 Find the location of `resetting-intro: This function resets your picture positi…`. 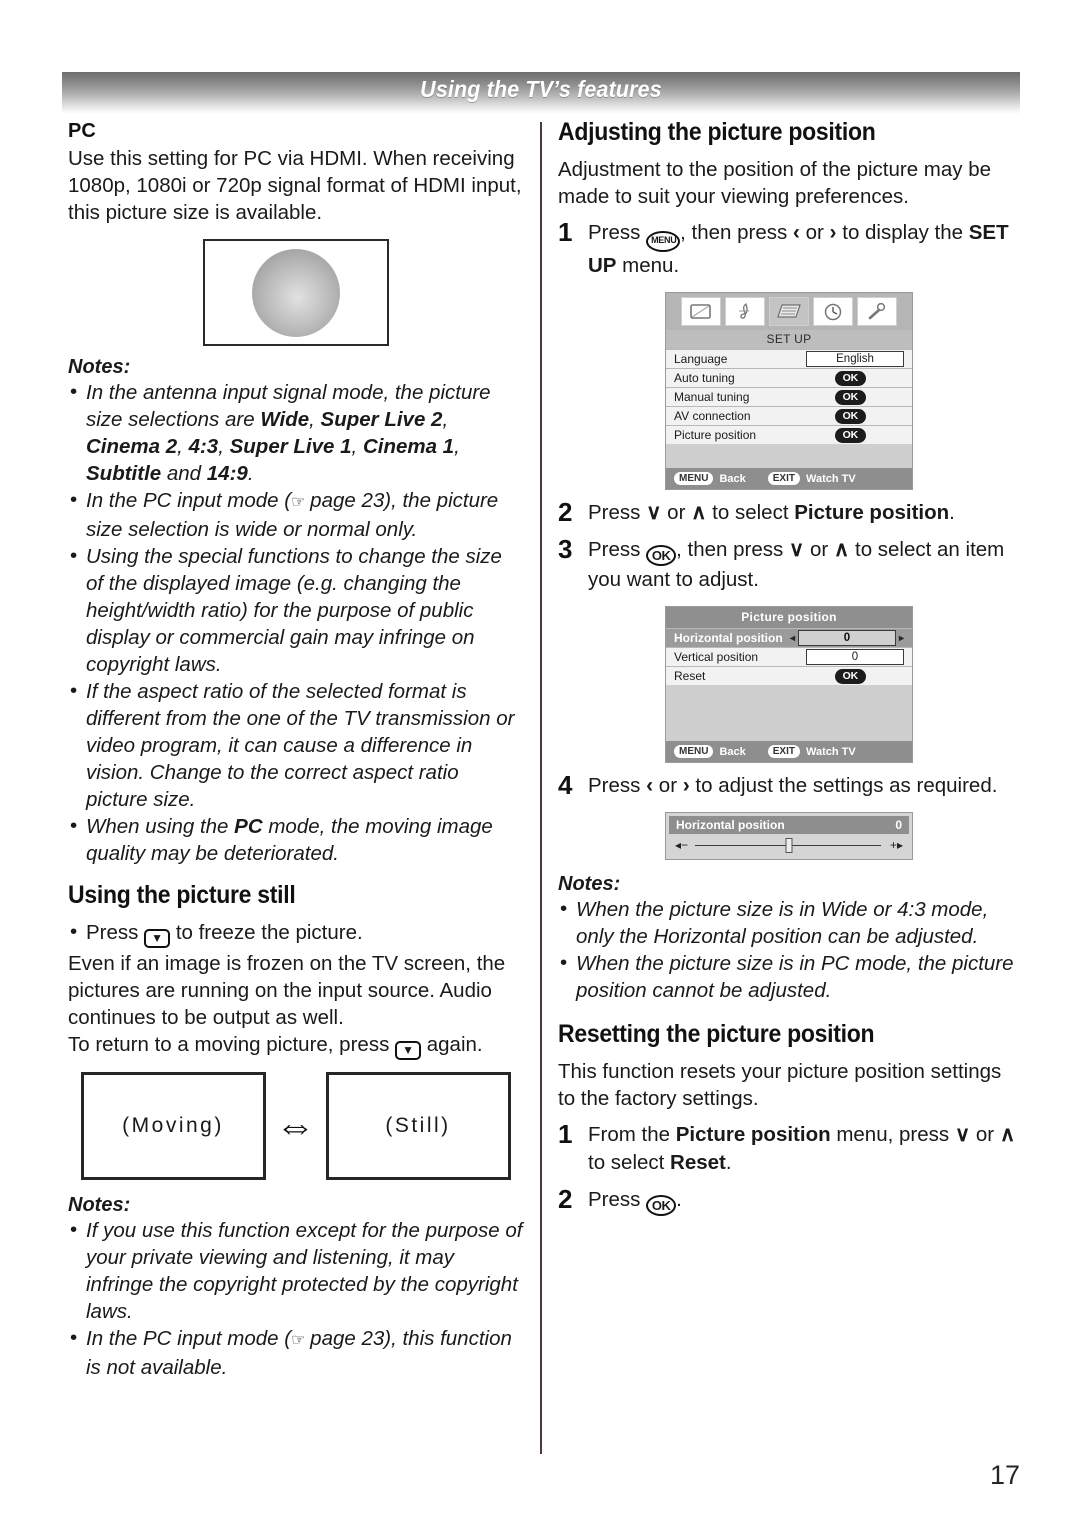

resetting-intro: This function resets your picture positi… is located at coordinates (780, 1085).